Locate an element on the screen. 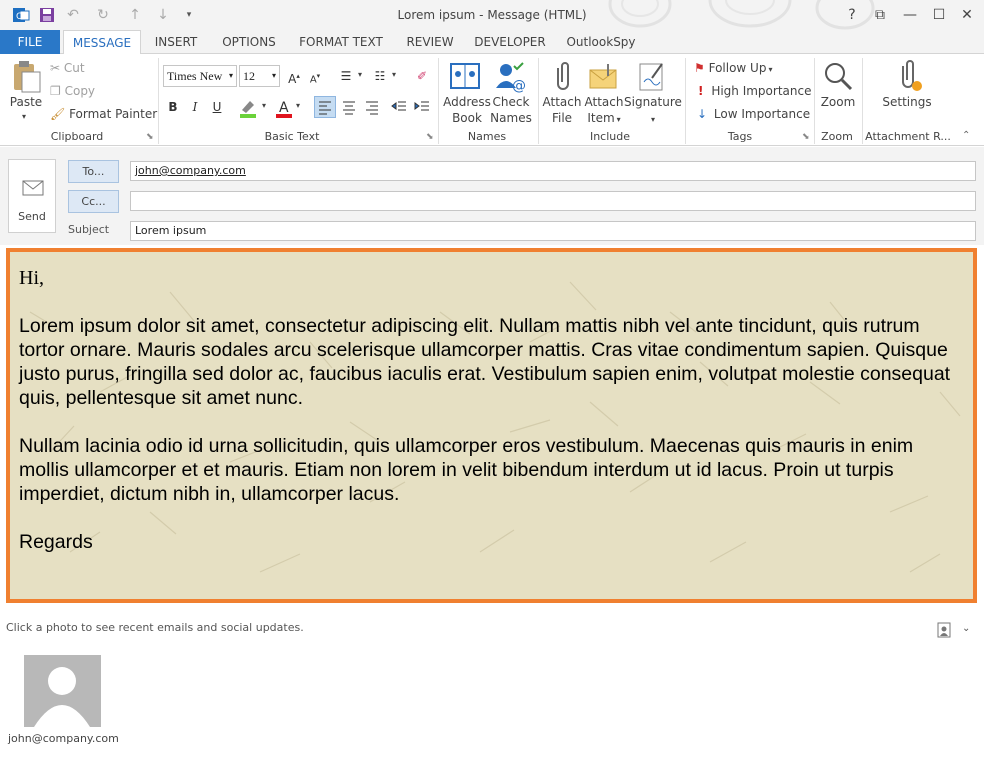 The height and width of the screenshot is (773, 984). address-book-button: Address Book is located at coordinates (467, 110).